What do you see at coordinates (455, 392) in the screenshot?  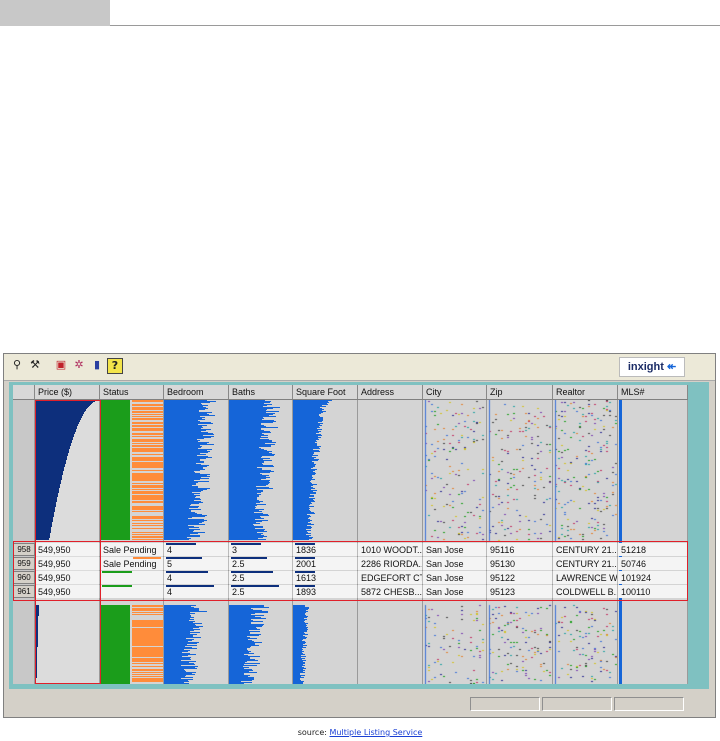 I see `column-header-city: City` at bounding box center [455, 392].